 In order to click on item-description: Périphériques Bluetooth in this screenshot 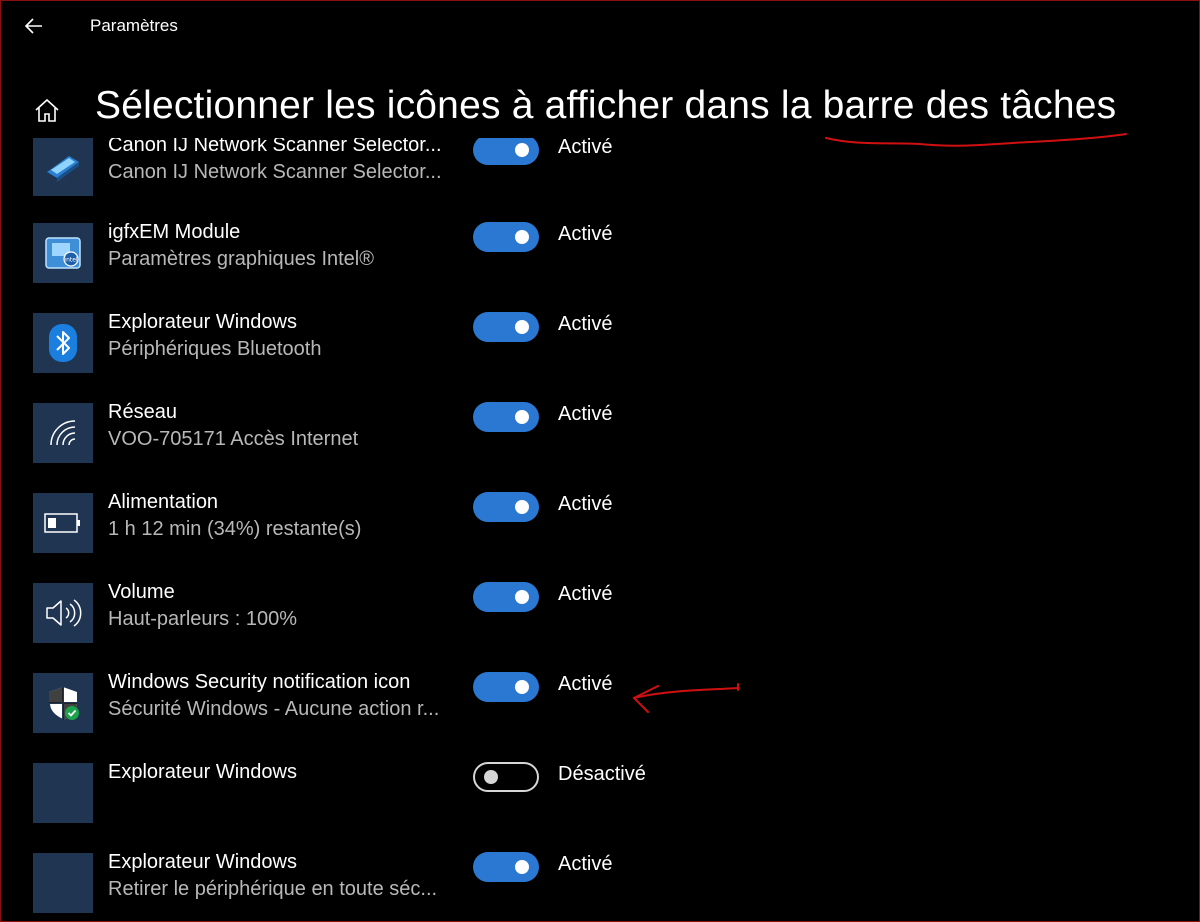, I will do `click(215, 349)`.